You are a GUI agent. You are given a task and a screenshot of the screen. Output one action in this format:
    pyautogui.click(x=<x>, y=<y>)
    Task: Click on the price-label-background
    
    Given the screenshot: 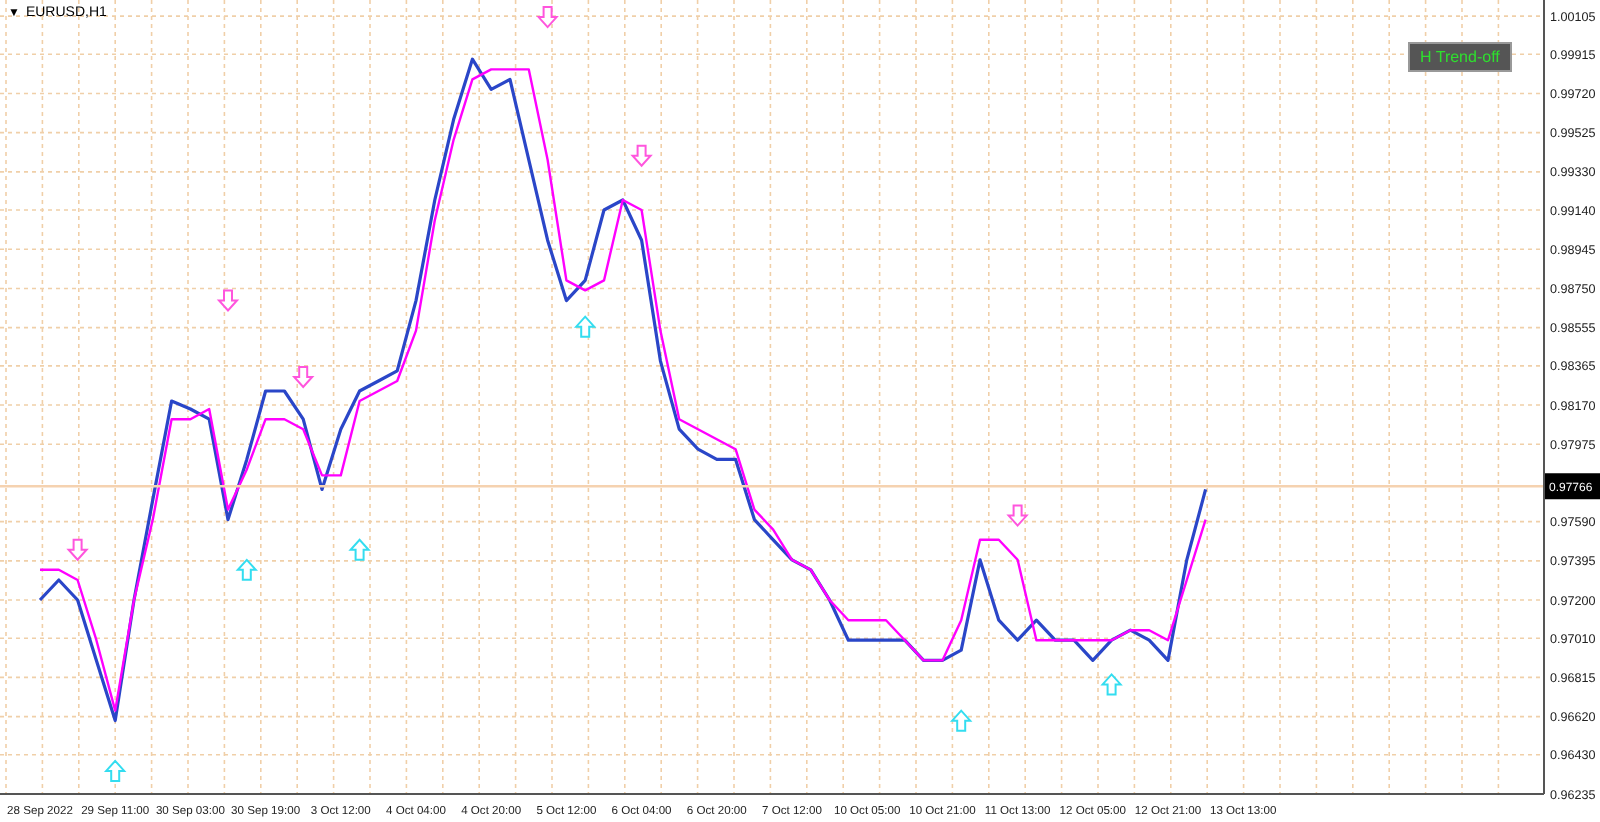 What is the action you would take?
    pyautogui.click(x=1572, y=486)
    